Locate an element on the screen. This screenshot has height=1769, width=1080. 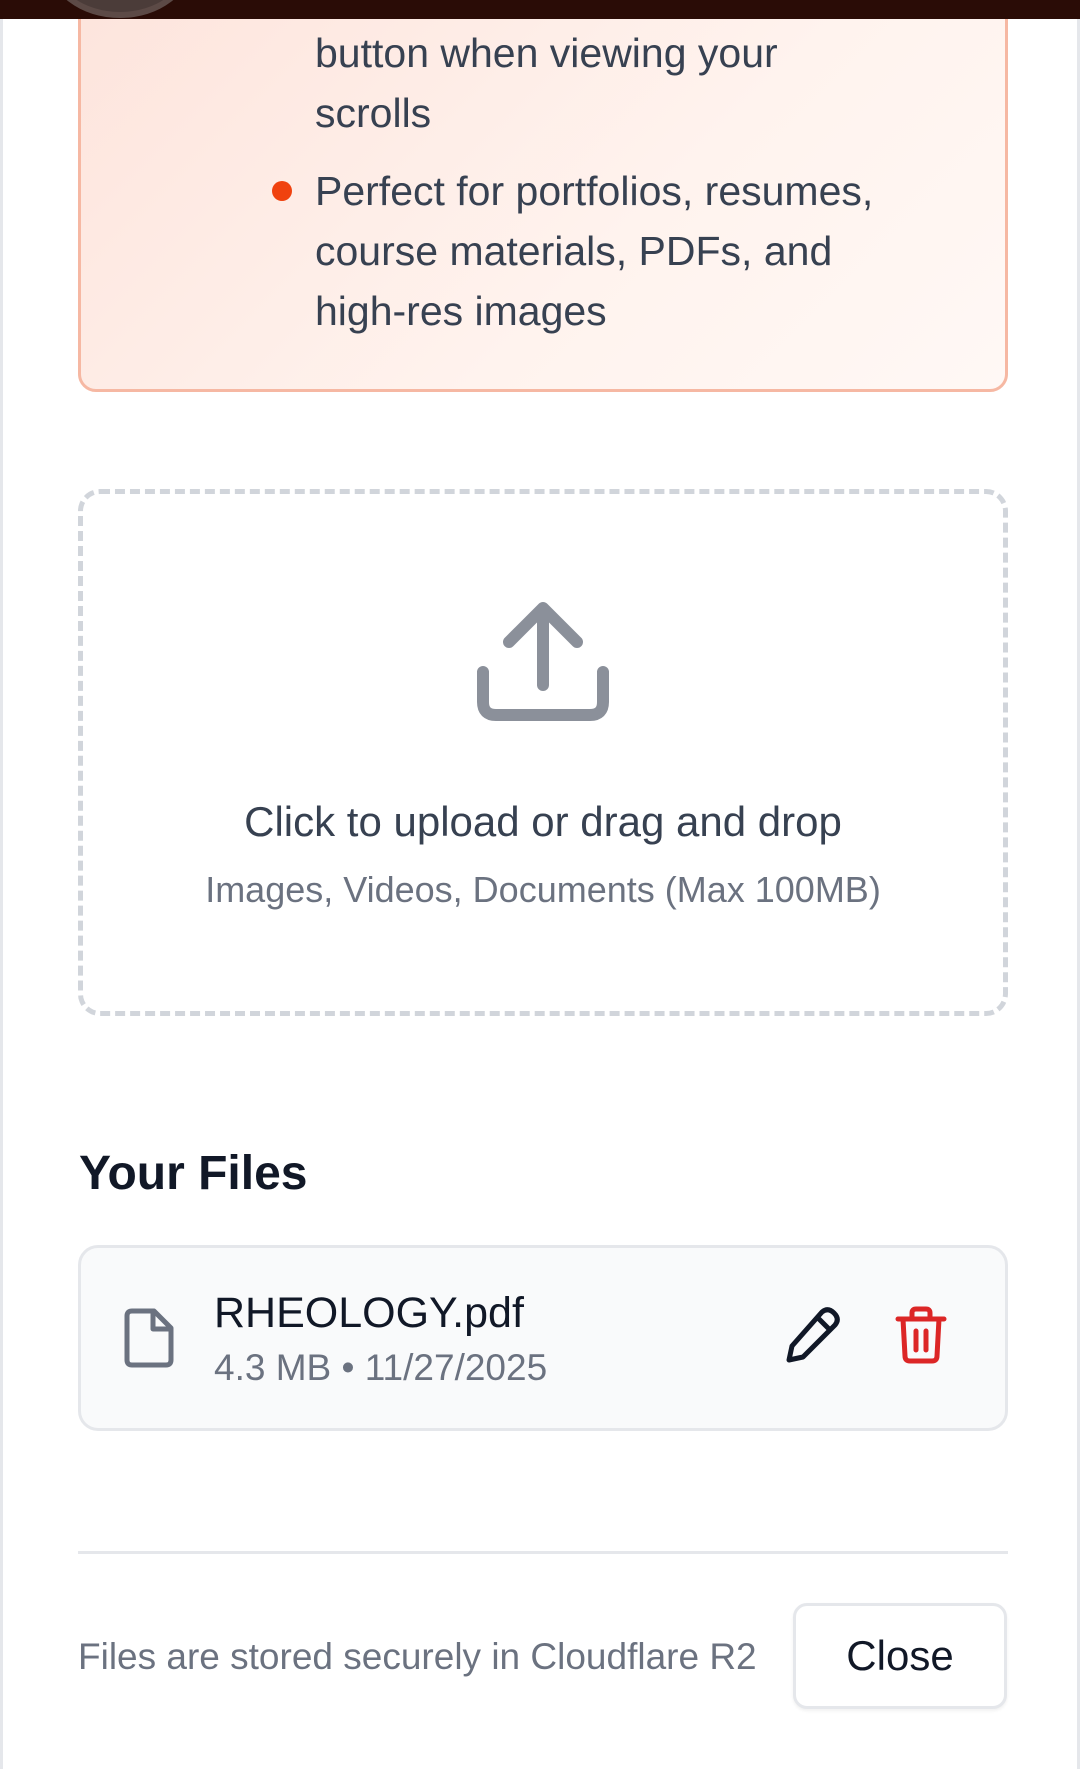
top-bar is located at coordinates (540, 9).